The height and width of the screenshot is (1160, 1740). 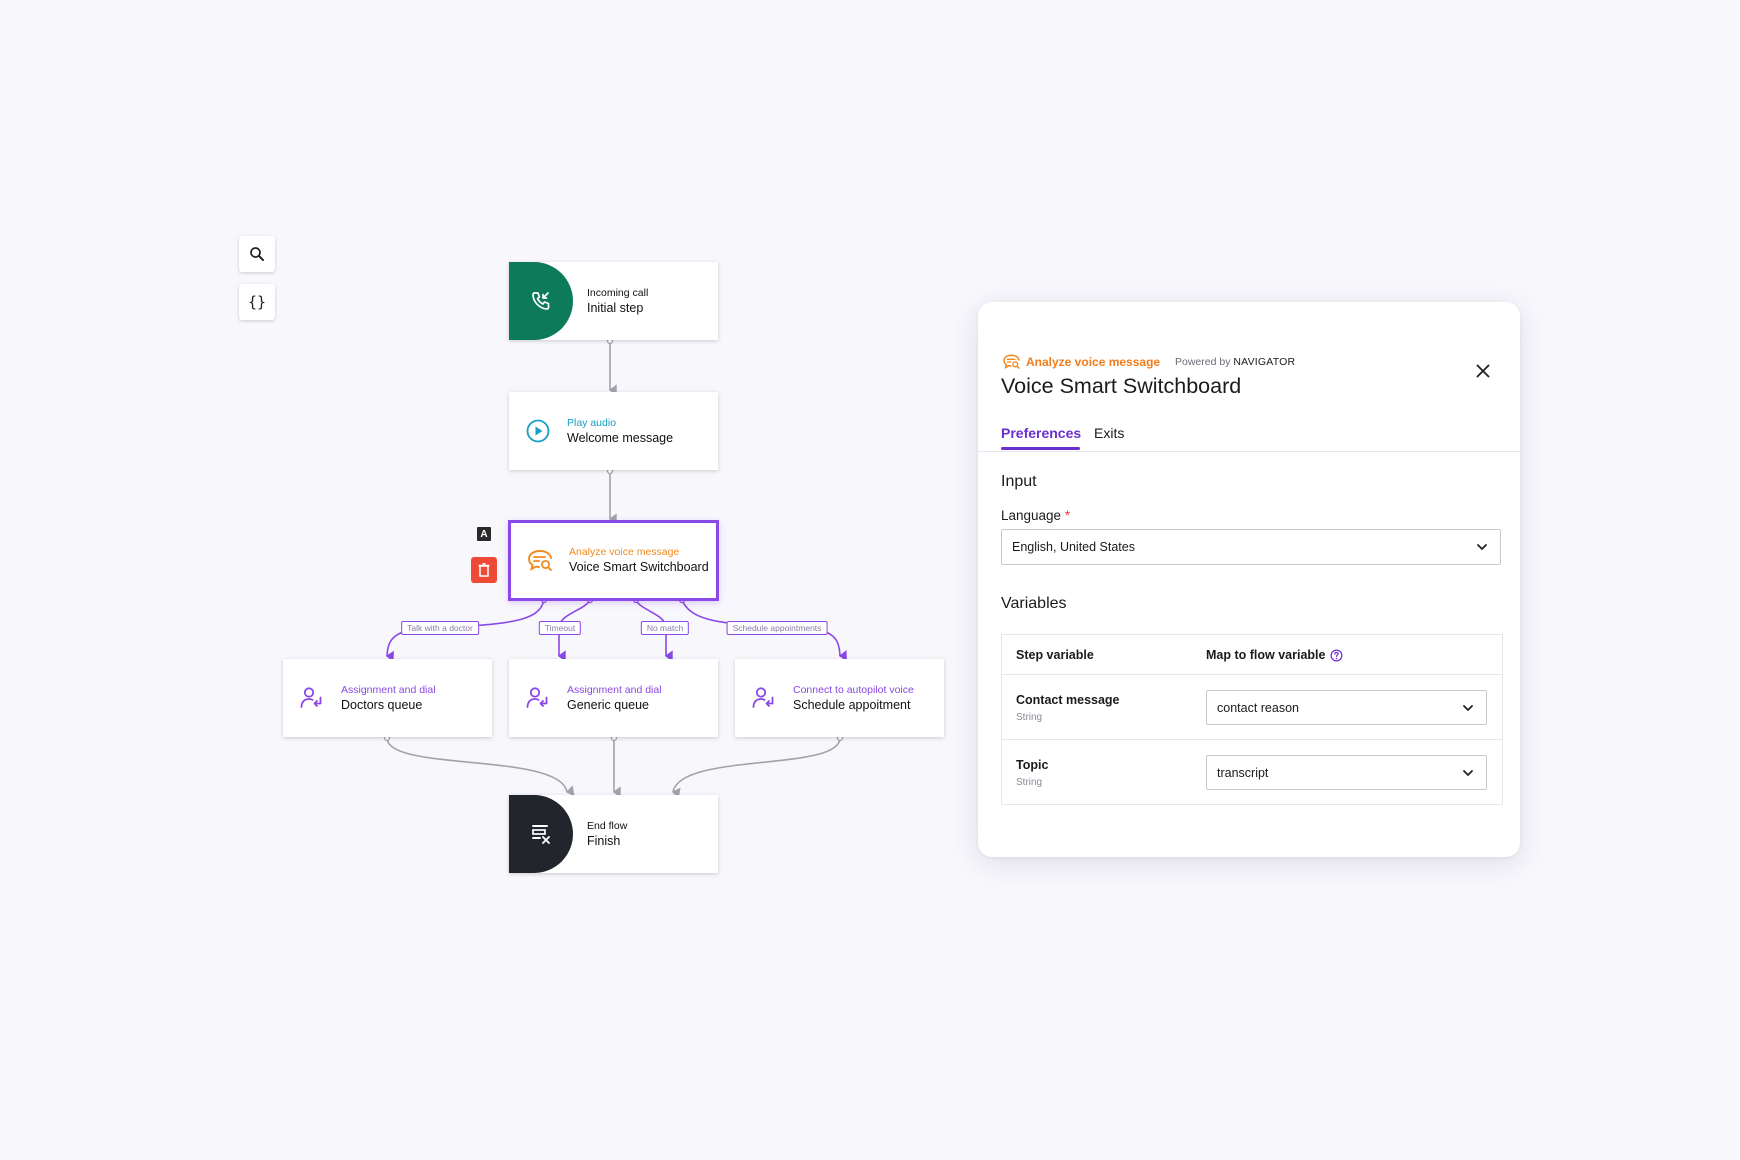 What do you see at coordinates (1266, 655) in the screenshot?
I see `col-map-variable-text: Map to flow variable` at bounding box center [1266, 655].